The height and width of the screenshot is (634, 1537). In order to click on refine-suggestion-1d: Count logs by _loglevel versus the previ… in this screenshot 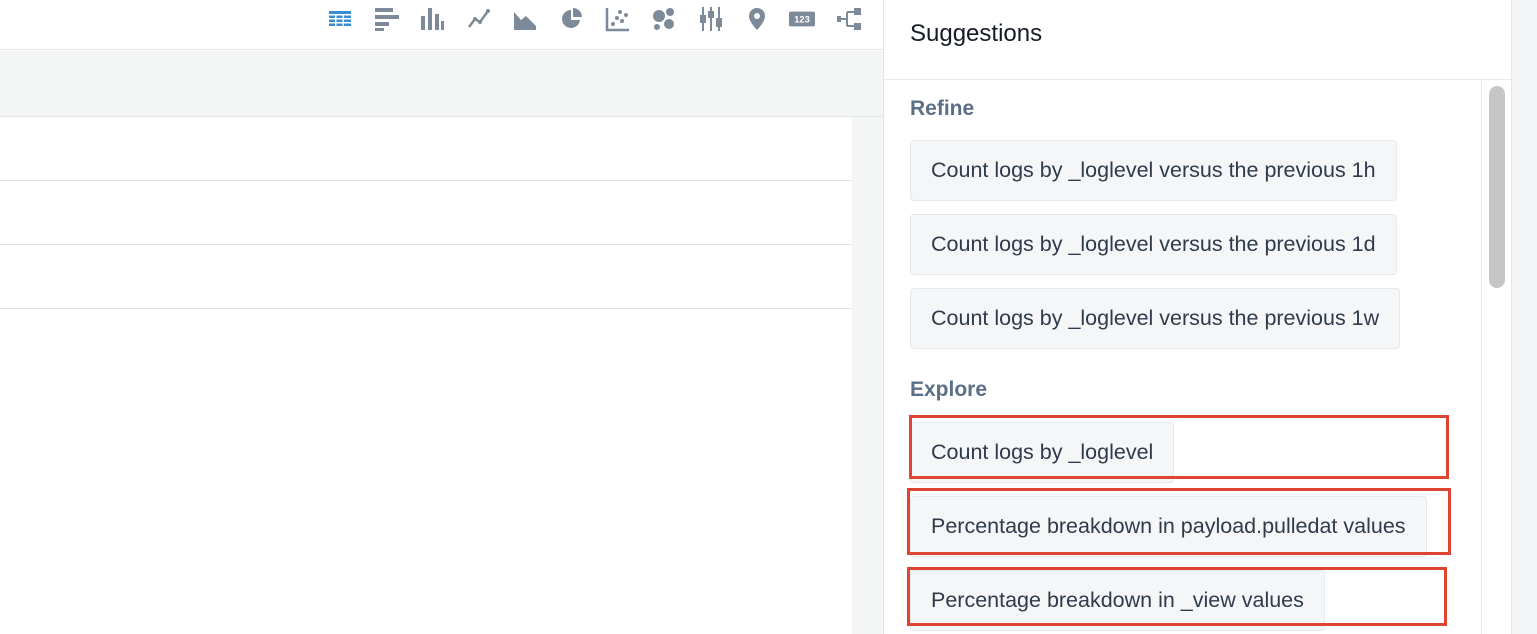, I will do `click(1153, 244)`.